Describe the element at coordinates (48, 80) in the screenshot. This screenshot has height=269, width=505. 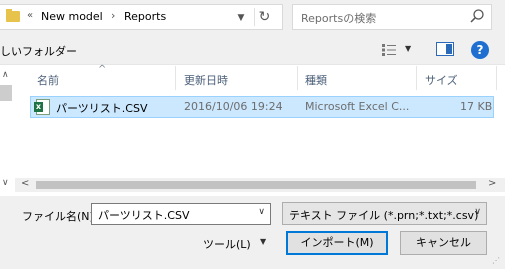
I see `column-header-name: 名前` at that location.